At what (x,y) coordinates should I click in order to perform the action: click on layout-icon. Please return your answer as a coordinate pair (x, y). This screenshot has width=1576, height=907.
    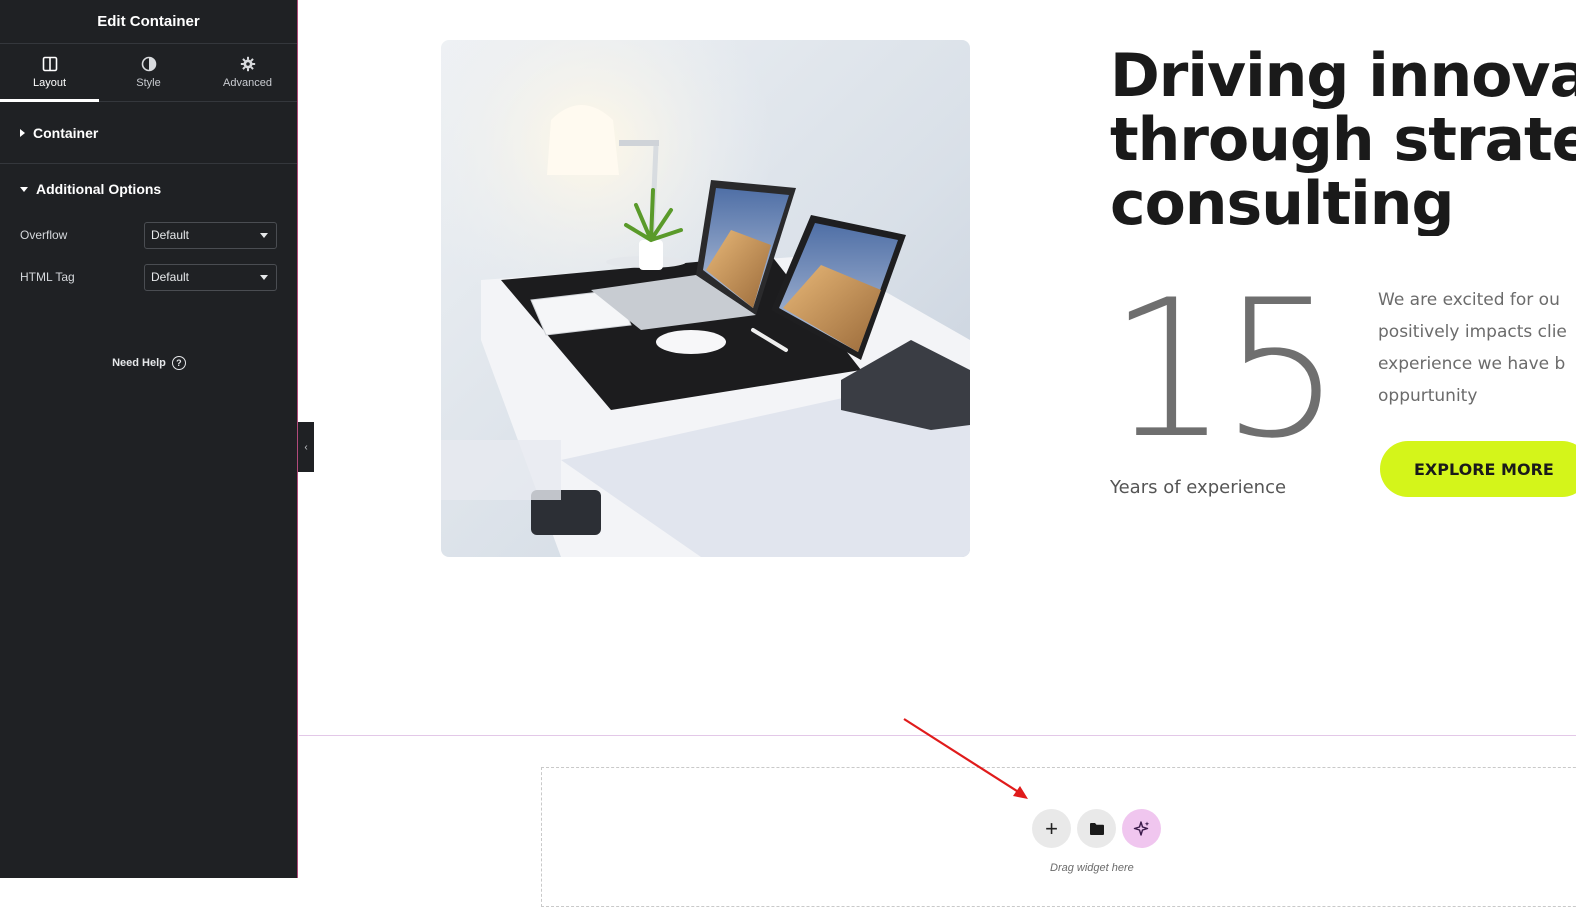
    Looking at the image, I should click on (49, 64).